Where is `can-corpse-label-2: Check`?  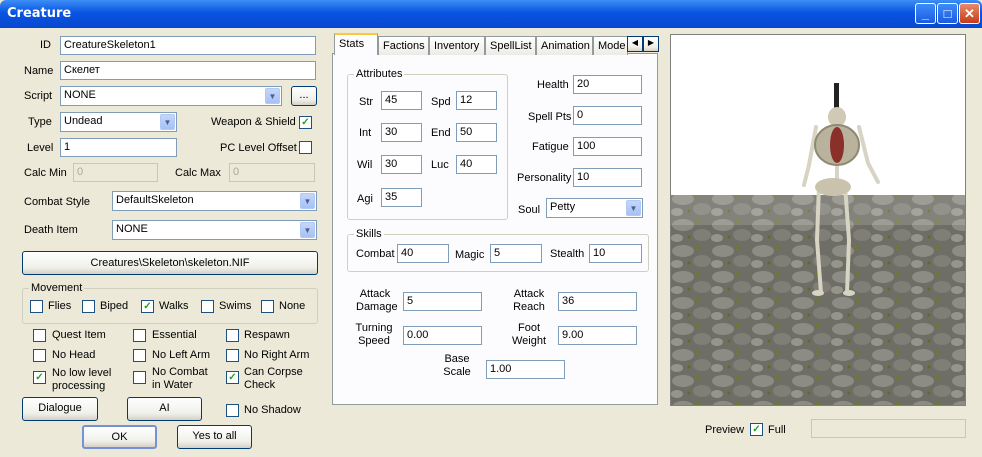 can-corpse-label-2: Check is located at coordinates (260, 385).